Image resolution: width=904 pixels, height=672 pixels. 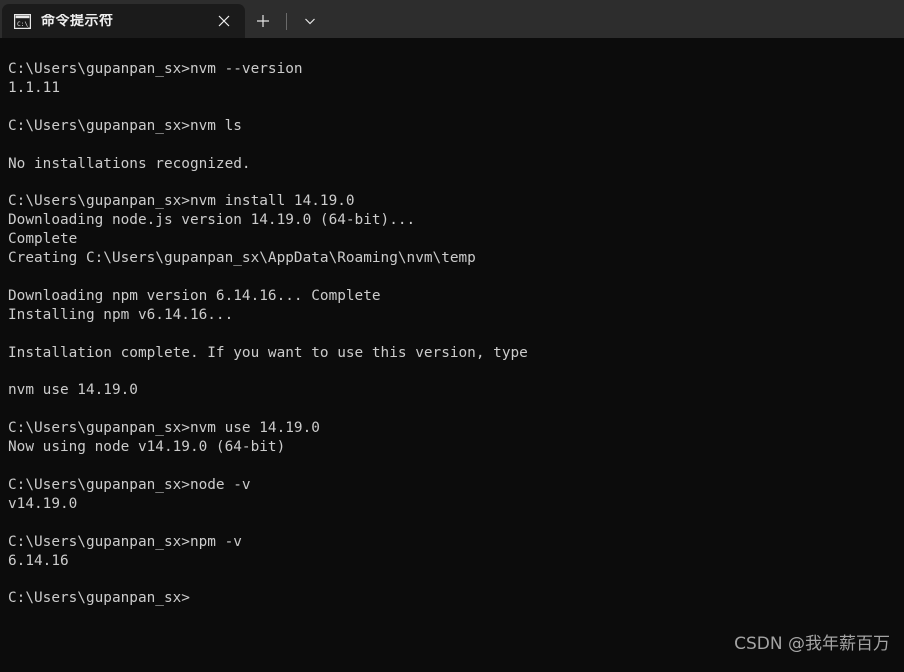 What do you see at coordinates (286, 21) in the screenshot?
I see `toolbar-separator` at bounding box center [286, 21].